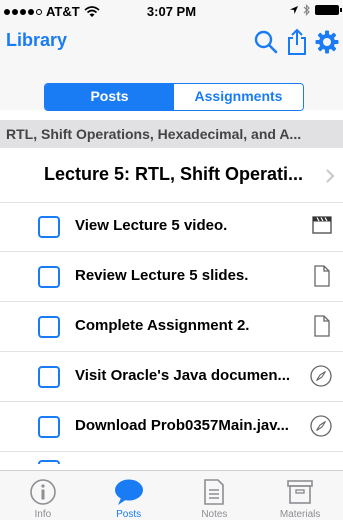 The width and height of the screenshot is (343, 520). I want to click on notes-icon, so click(214, 492).